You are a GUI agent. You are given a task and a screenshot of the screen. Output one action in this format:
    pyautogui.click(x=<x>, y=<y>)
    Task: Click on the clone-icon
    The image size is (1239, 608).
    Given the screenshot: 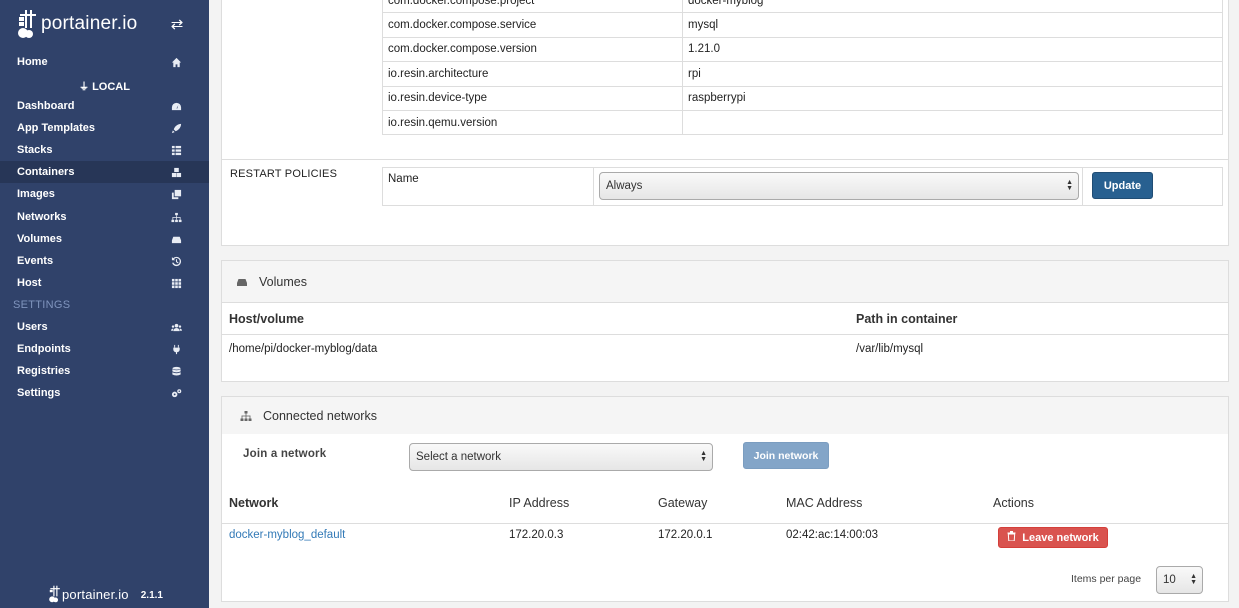 What is the action you would take?
    pyautogui.click(x=176, y=194)
    